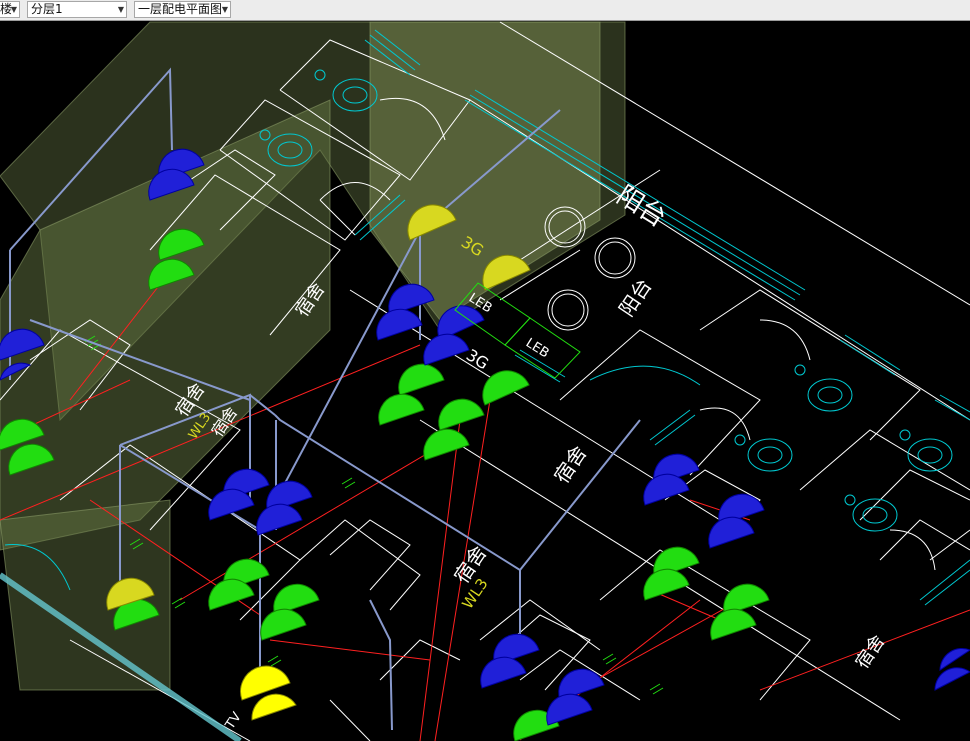  I want to click on floor-combo: 楼 ▼, so click(10, 9).